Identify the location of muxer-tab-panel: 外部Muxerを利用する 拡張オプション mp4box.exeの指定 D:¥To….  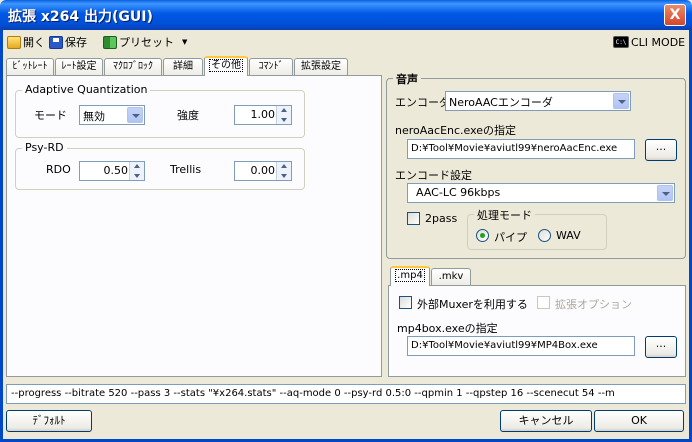
(537, 331).